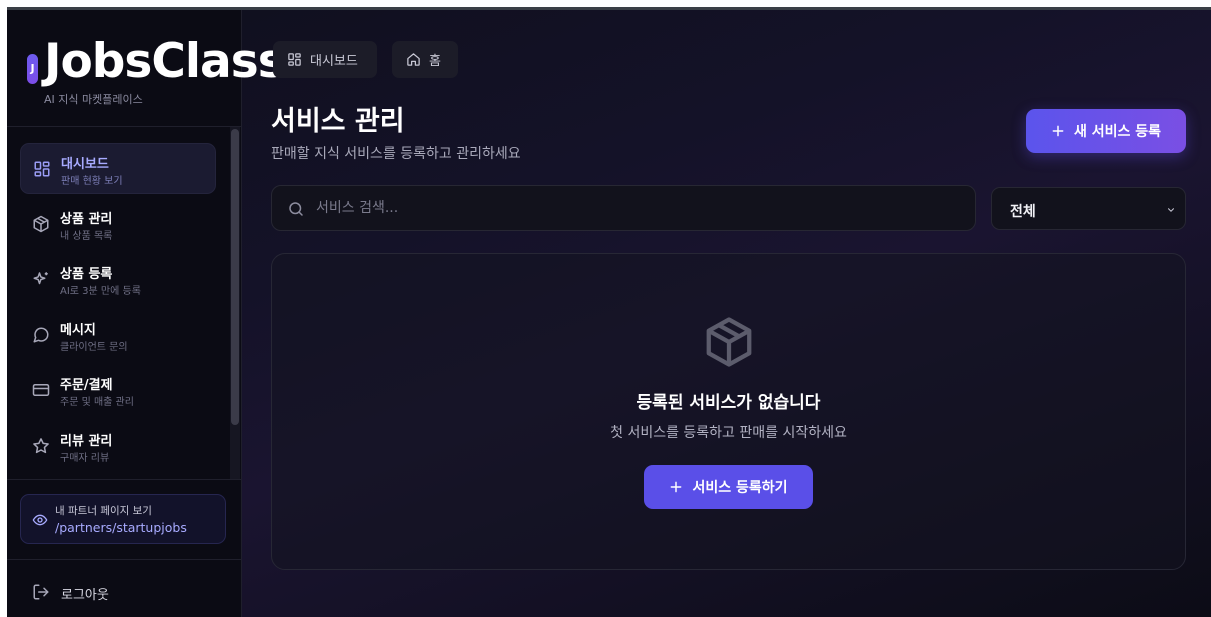 Image resolution: width=1211 pixels, height=617 pixels. Describe the element at coordinates (41, 334) in the screenshot. I see `message-icon` at that location.